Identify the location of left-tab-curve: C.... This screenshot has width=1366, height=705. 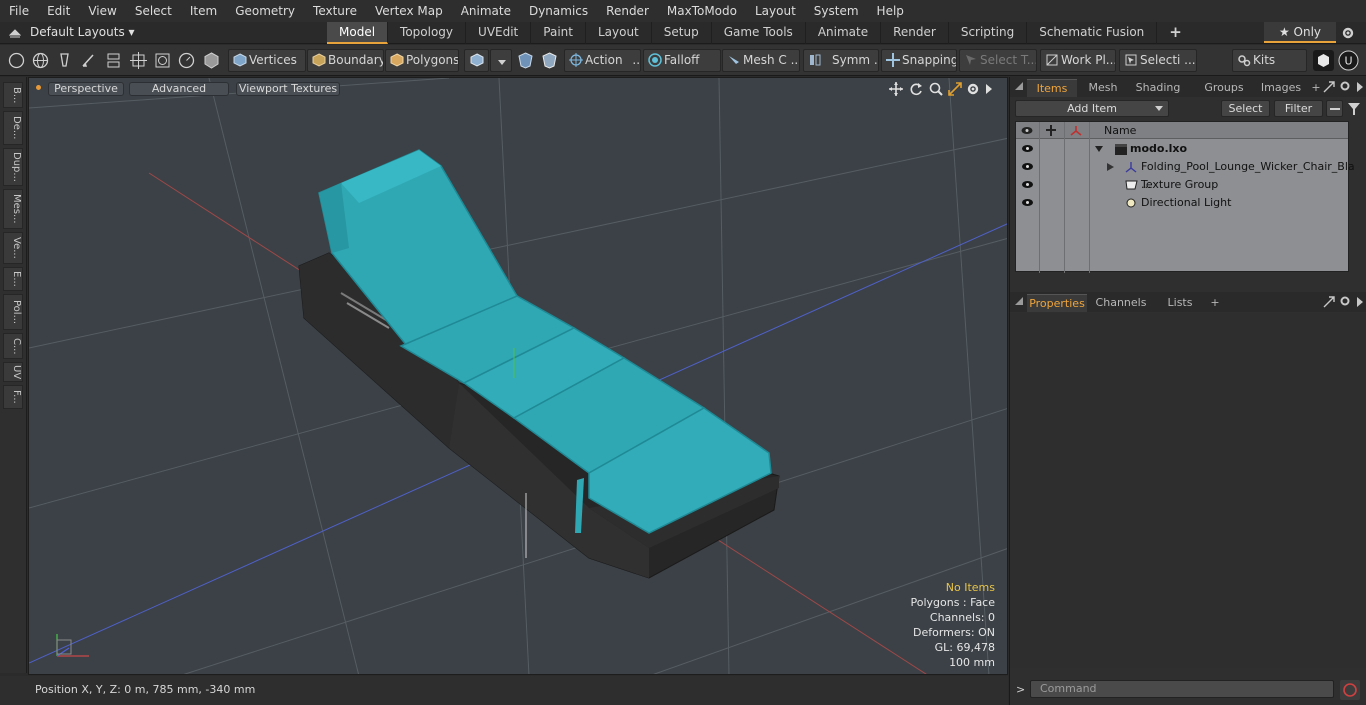
(13, 346).